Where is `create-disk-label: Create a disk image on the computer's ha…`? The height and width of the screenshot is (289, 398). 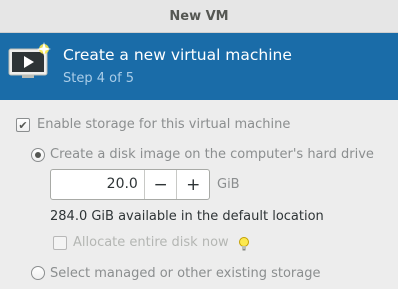
create-disk-label: Create a disk image on the computer's ha… is located at coordinates (212, 154).